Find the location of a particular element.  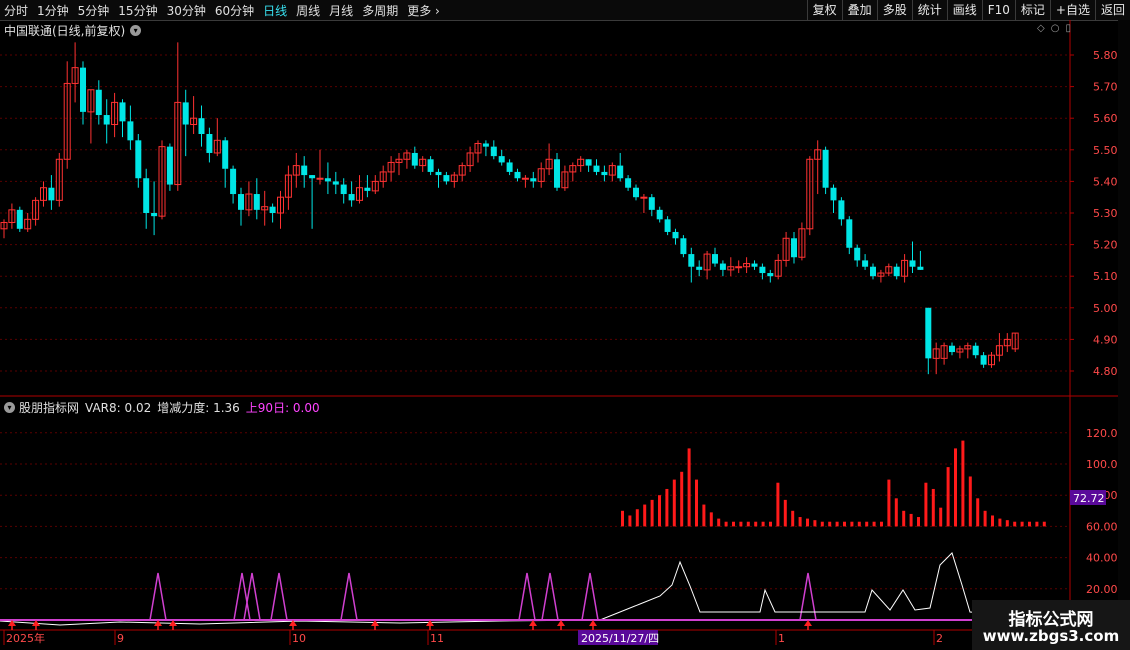

price-label: 5.50 is located at coordinates (1105, 150).